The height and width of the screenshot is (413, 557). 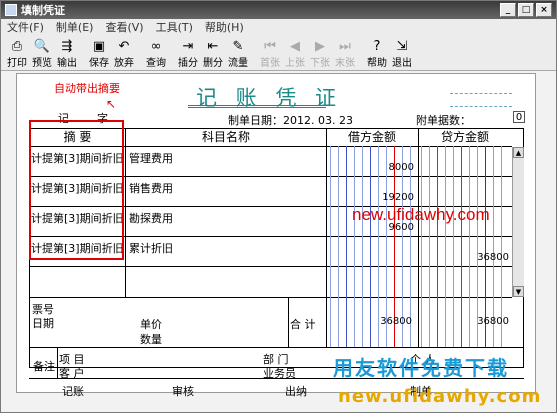 I want to click on toolbar-label: 输出, so click(x=67, y=63).